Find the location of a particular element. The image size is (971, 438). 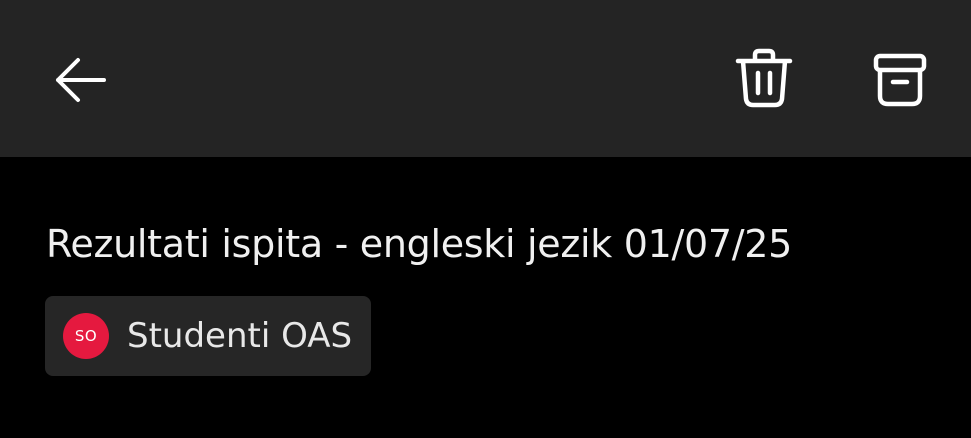

archive-box-icon is located at coordinates (900, 80).